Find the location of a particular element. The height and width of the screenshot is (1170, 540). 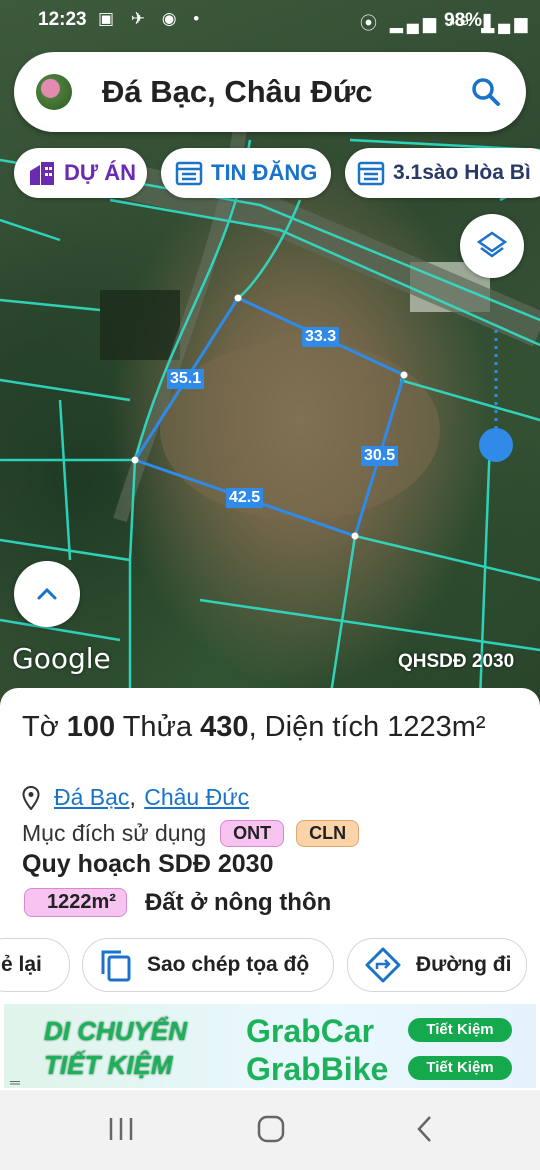

dimension-label: 33.3 is located at coordinates (321, 337).